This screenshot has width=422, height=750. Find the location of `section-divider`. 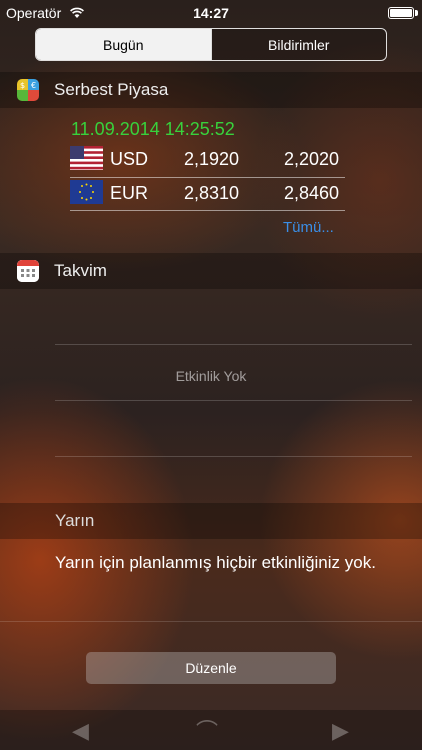

section-divider is located at coordinates (211, 621).